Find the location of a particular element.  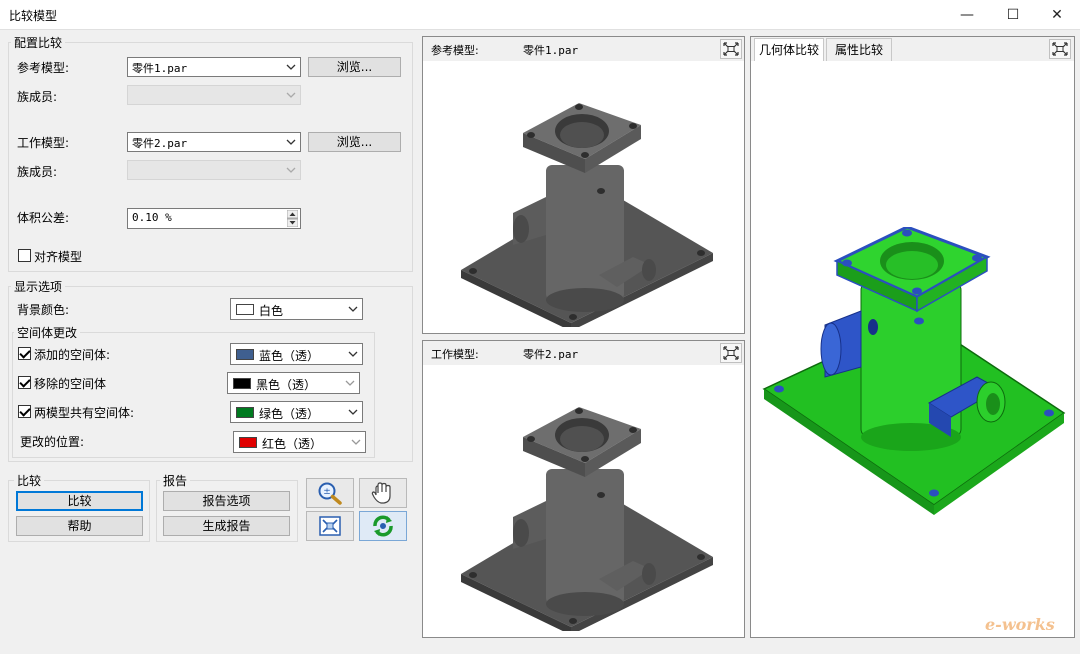

ref-model-label: 参考模型: is located at coordinates (43, 68).